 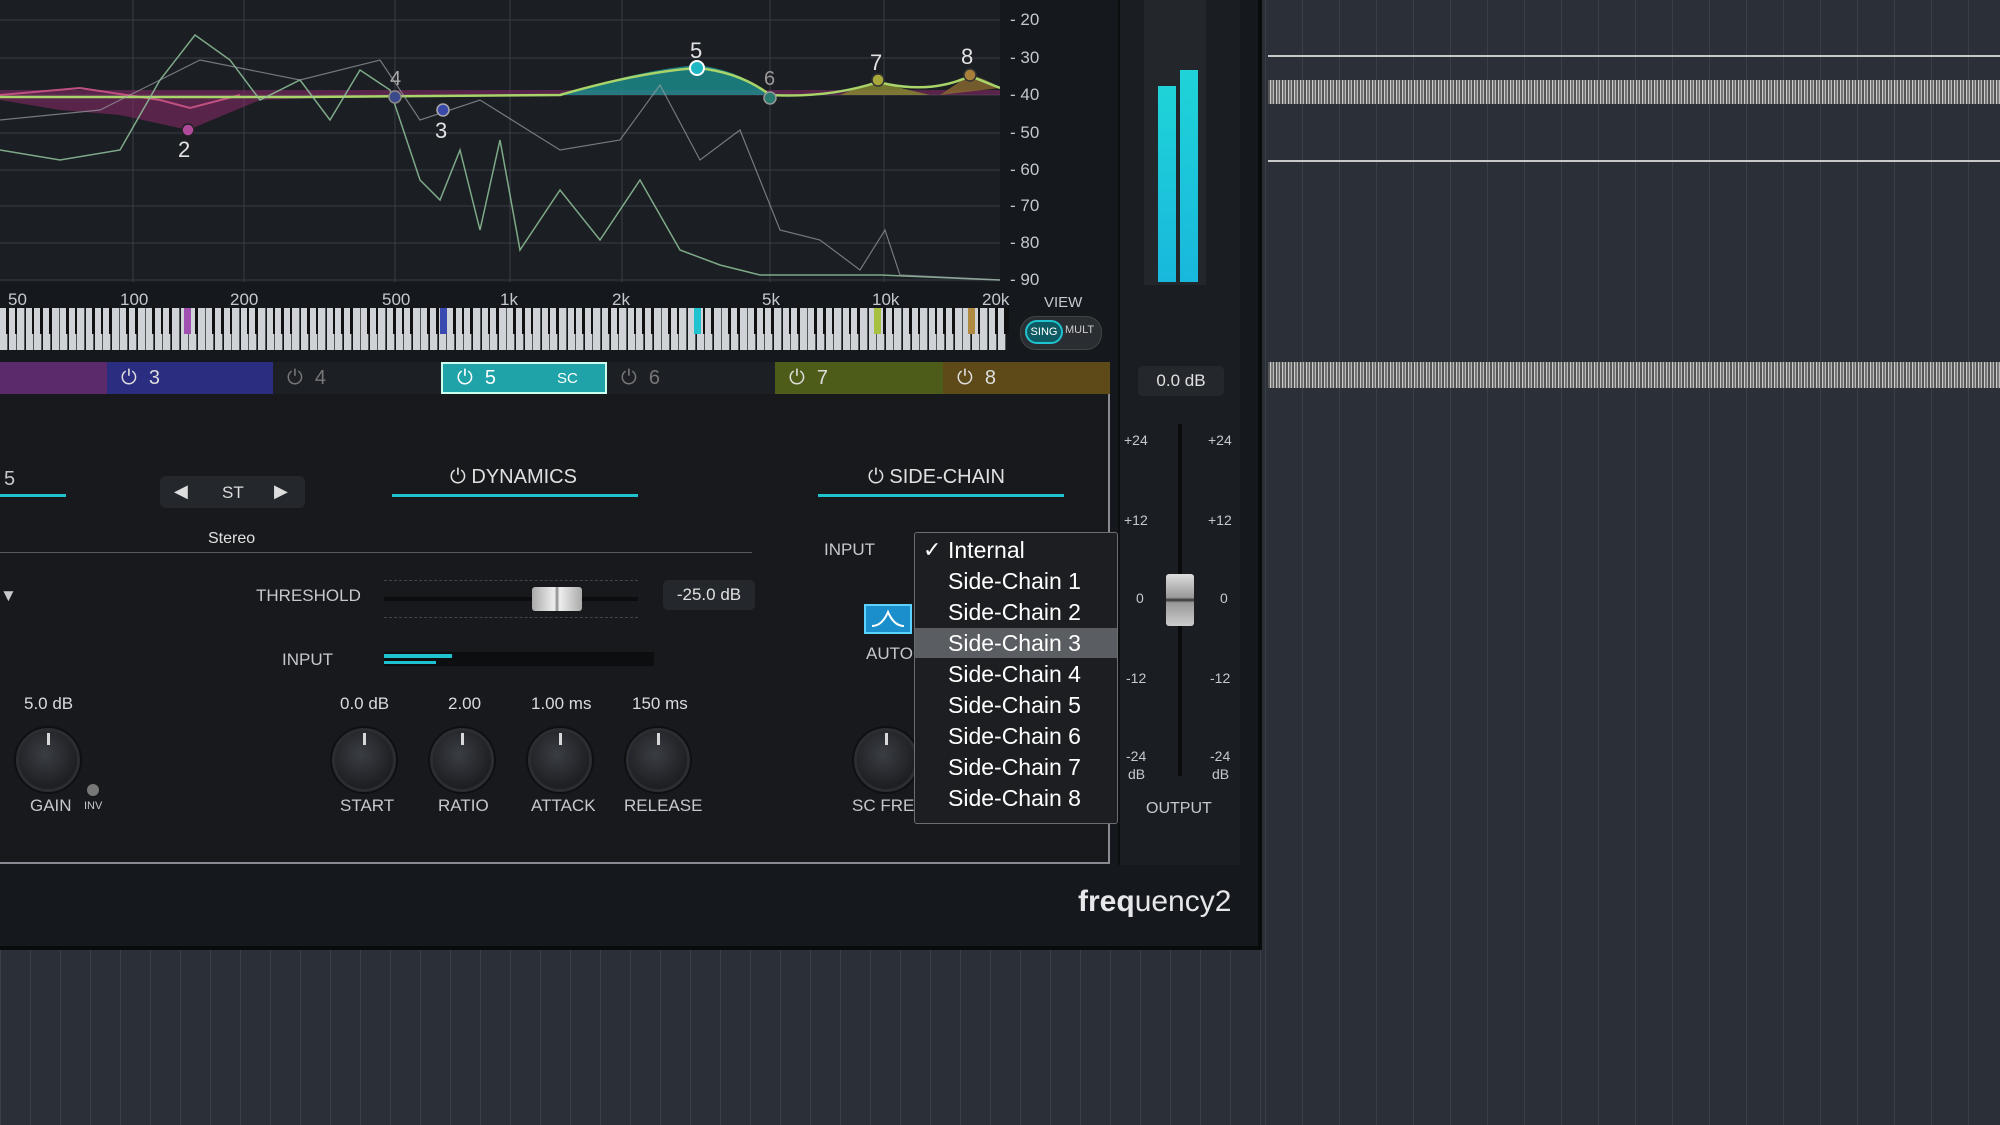 I want to click on view-toggle: SING MULT, so click(x=1061, y=333).